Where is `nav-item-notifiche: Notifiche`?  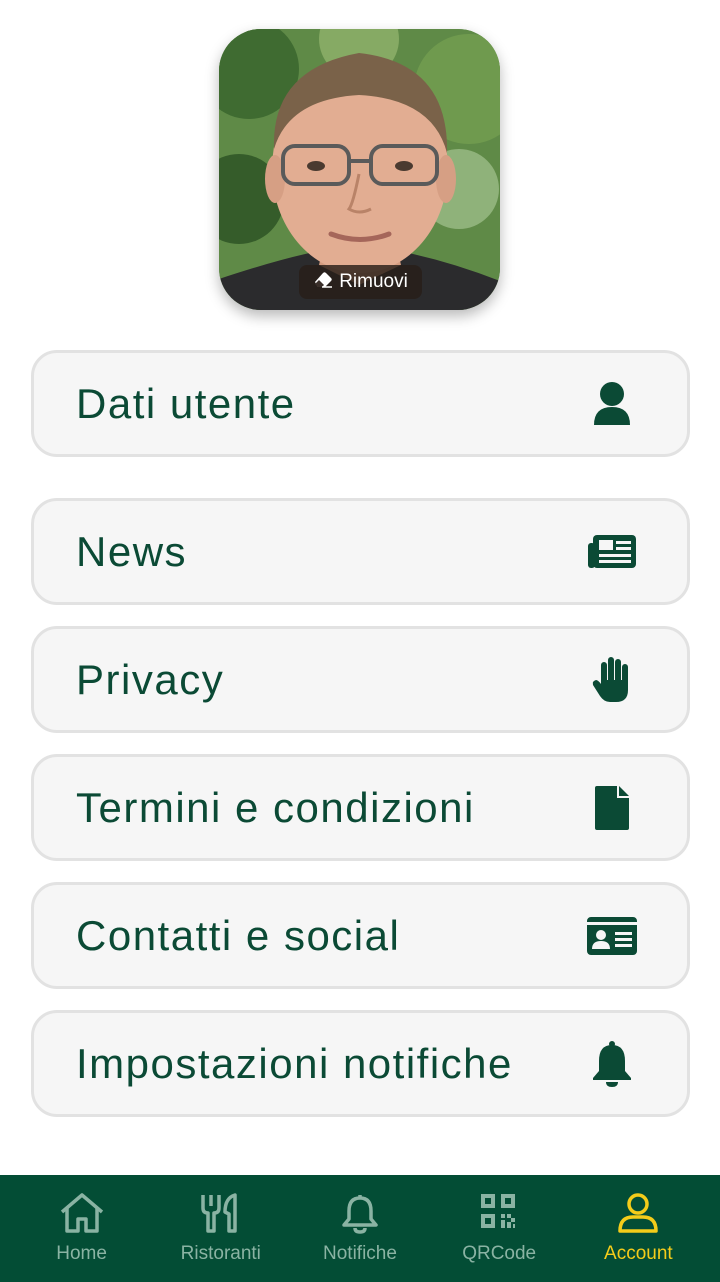
nav-item-notifiche: Notifiche is located at coordinates (360, 1228).